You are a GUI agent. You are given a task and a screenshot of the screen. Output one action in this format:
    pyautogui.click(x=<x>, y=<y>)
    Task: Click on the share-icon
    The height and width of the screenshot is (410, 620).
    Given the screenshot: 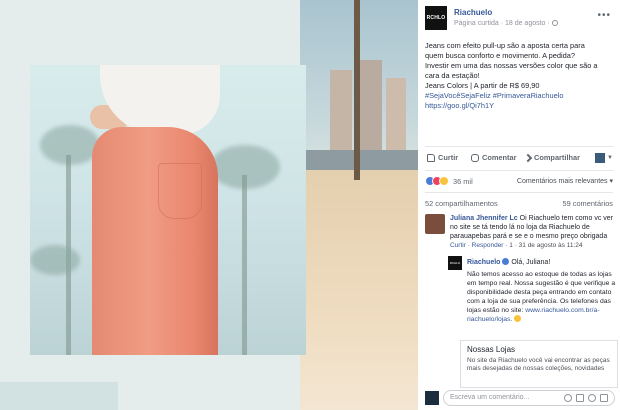 What is the action you would take?
    pyautogui.click(x=528, y=157)
    